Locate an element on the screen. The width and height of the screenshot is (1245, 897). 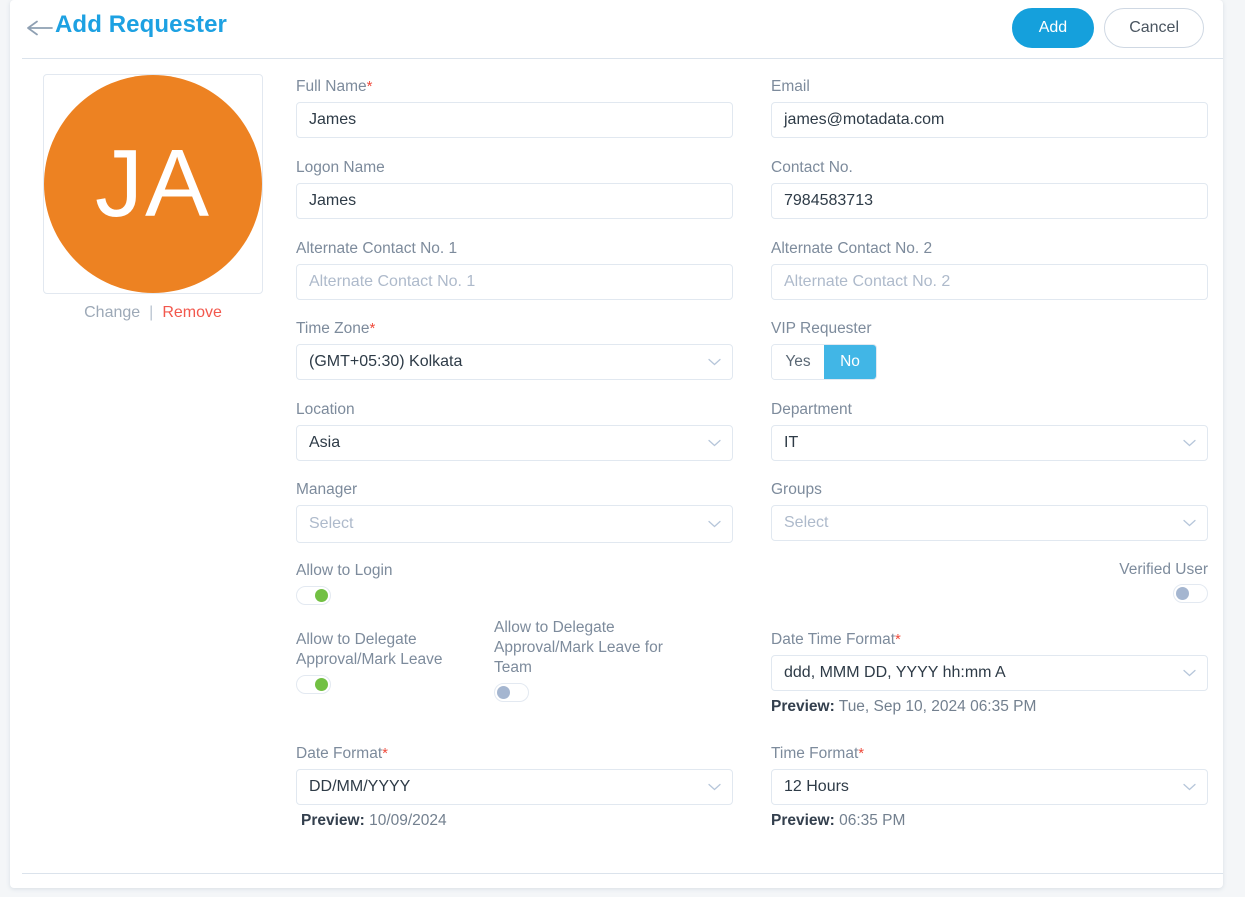
footer-divider is located at coordinates (622, 873).